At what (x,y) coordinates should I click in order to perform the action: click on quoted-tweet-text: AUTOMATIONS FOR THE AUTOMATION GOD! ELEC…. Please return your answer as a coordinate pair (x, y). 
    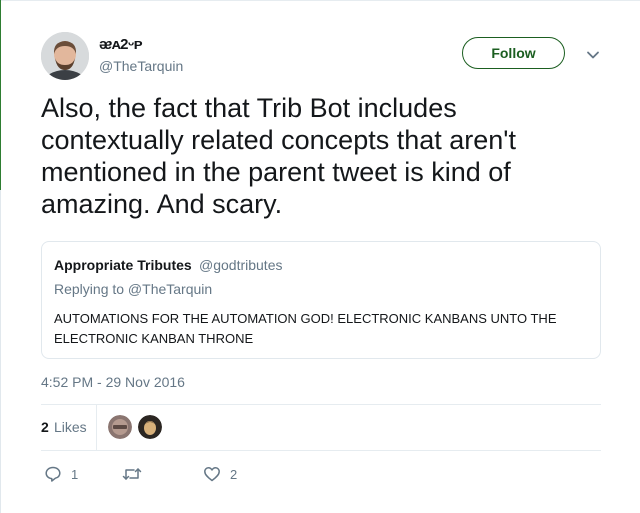
    Looking at the image, I should click on (305, 328).